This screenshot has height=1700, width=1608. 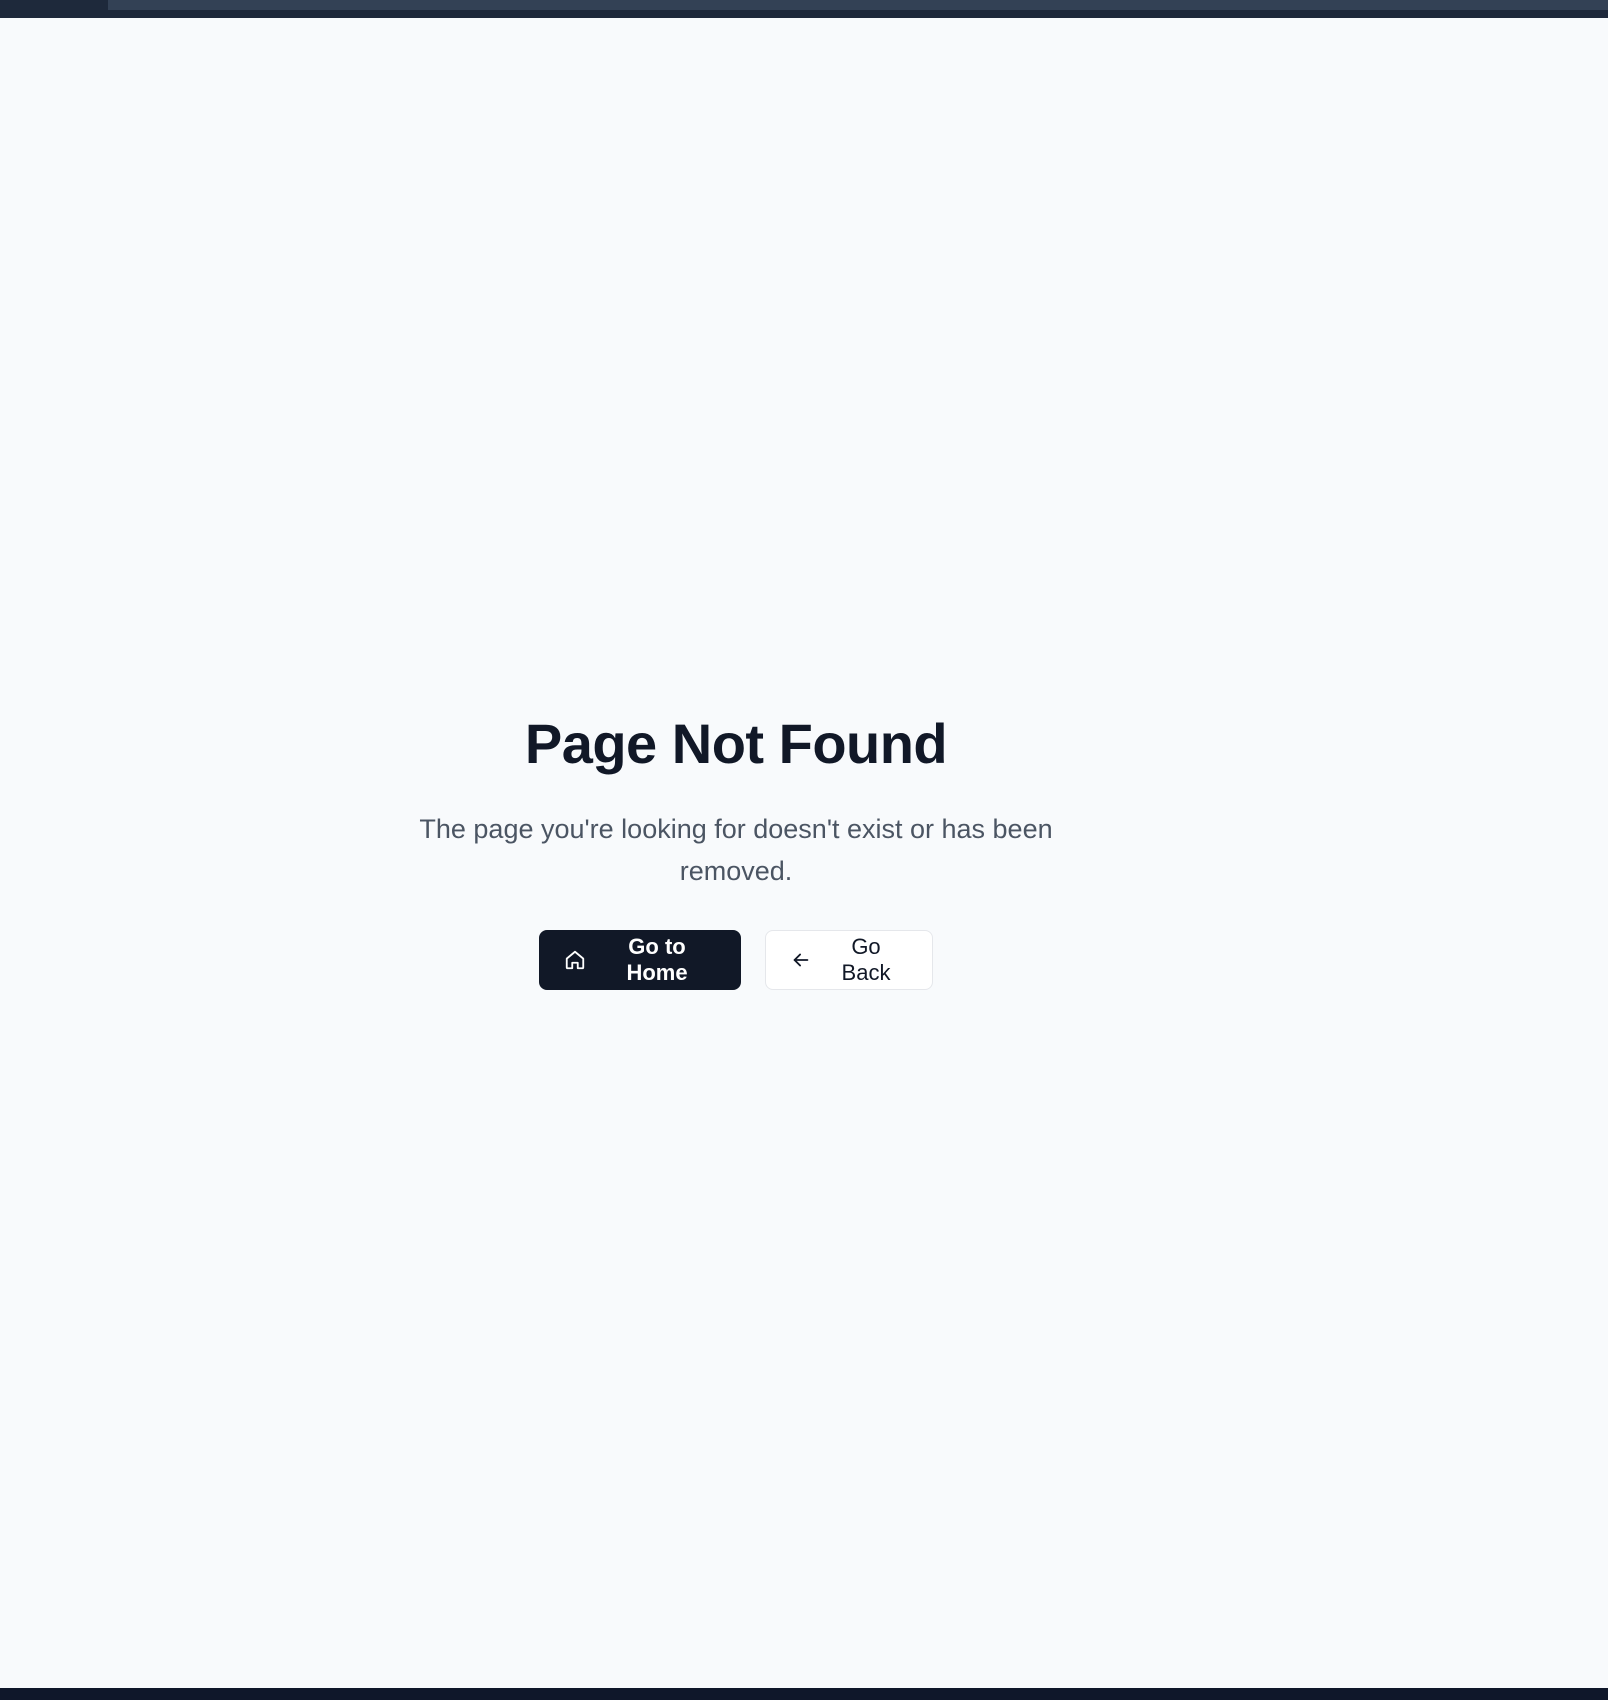 I want to click on go-to-home-label: Go to Home, so click(x=657, y=959).